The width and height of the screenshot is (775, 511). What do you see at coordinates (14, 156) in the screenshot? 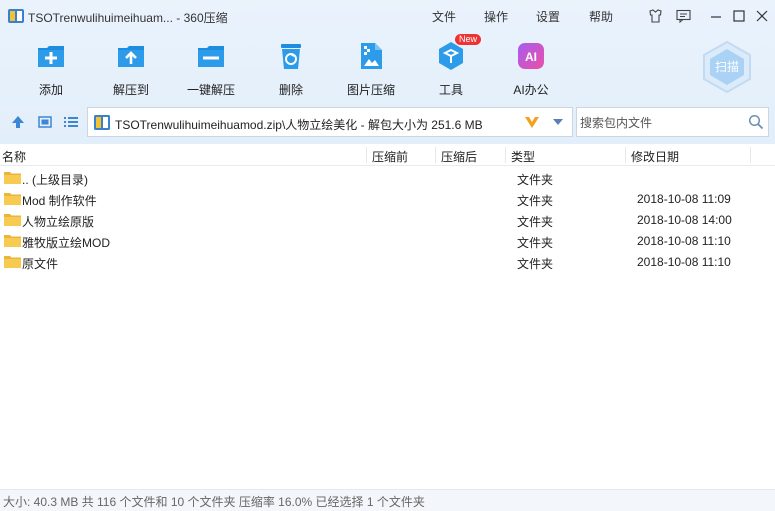
I see `column-name: 名称` at bounding box center [14, 156].